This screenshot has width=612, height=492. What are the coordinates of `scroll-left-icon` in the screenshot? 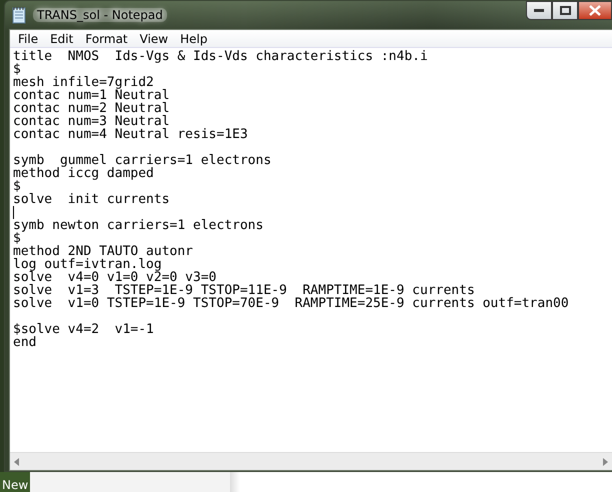 It's located at (16, 462).